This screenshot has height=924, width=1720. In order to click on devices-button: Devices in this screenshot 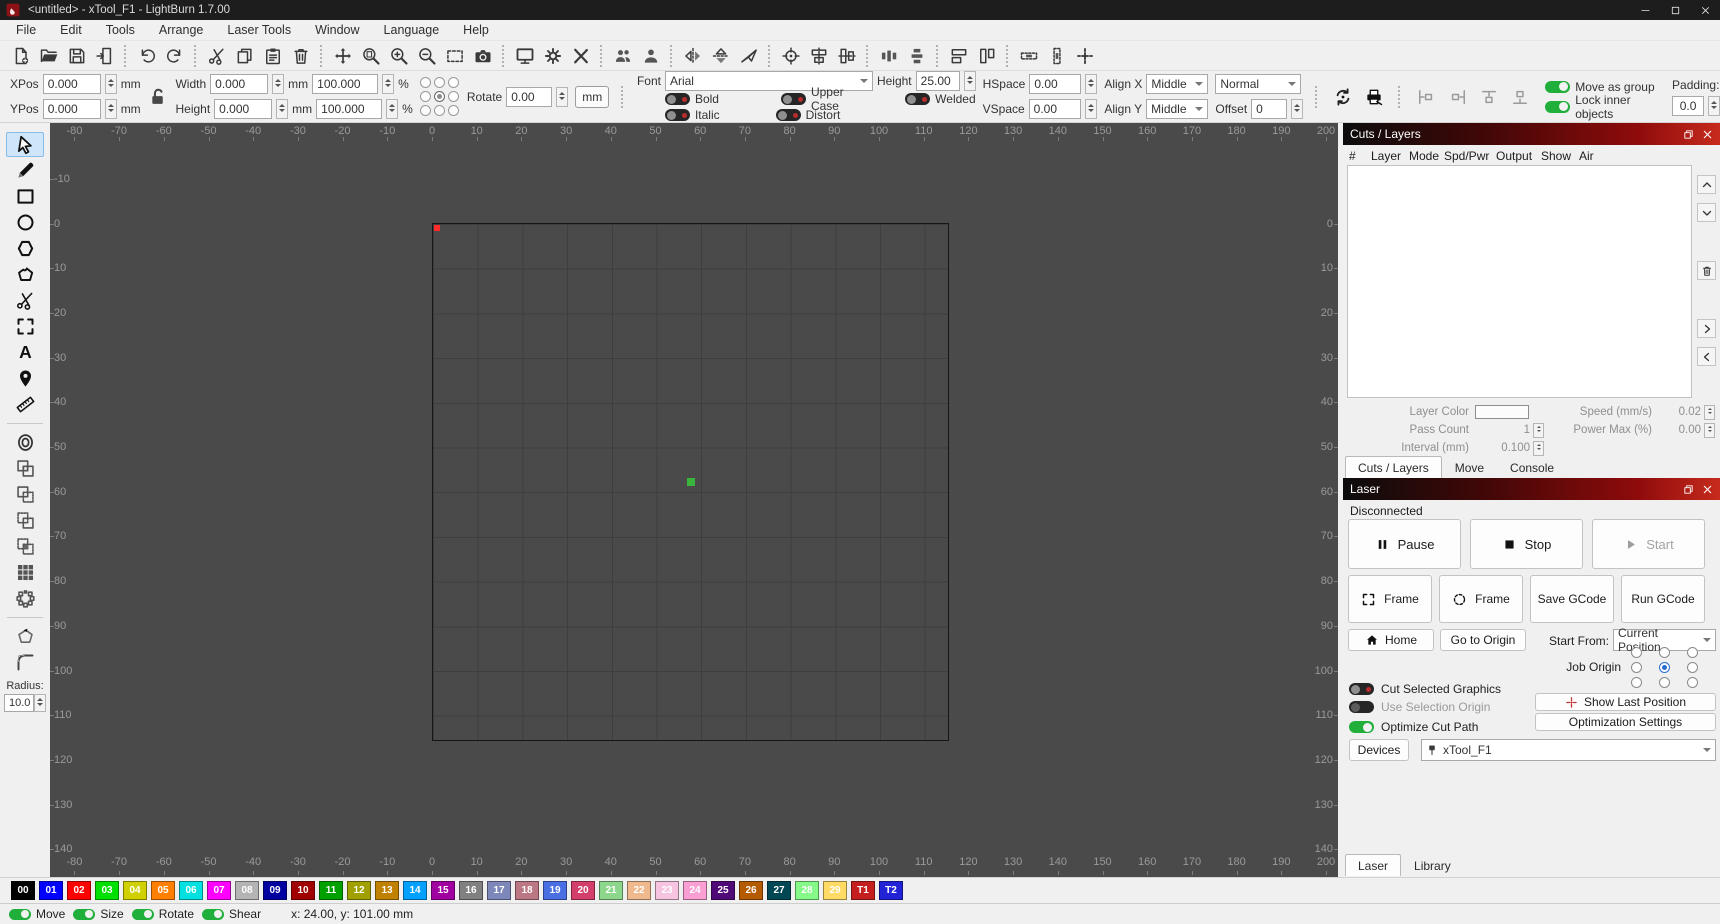, I will do `click(1379, 750)`.